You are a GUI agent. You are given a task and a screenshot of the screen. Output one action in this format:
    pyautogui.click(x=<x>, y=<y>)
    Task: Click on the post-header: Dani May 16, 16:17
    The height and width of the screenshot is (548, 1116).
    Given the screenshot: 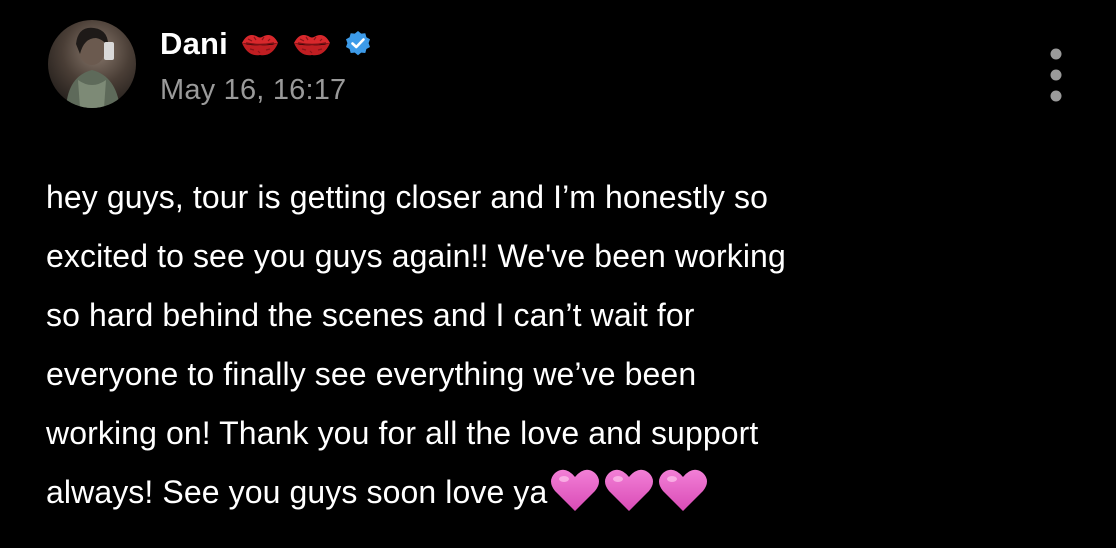 What is the action you would take?
    pyautogui.click(x=266, y=64)
    